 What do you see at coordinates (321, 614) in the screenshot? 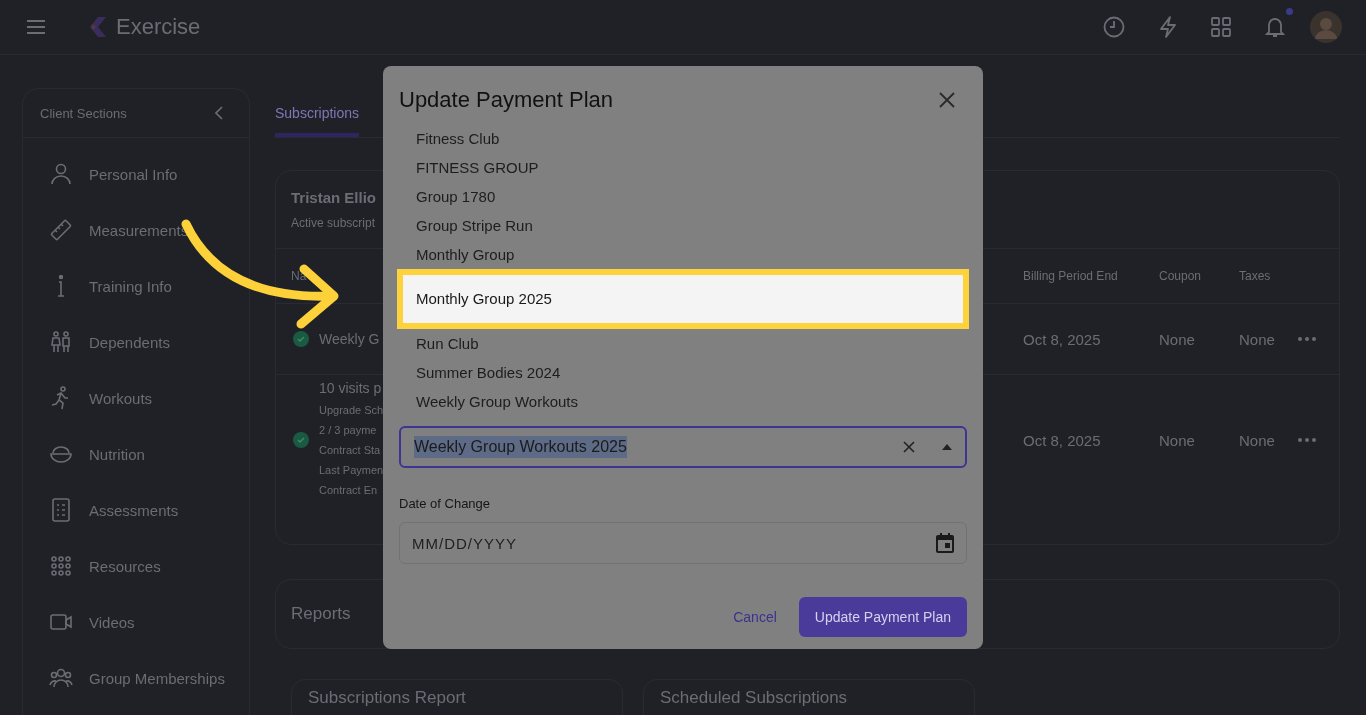
I see `reports-title: Reports` at bounding box center [321, 614].